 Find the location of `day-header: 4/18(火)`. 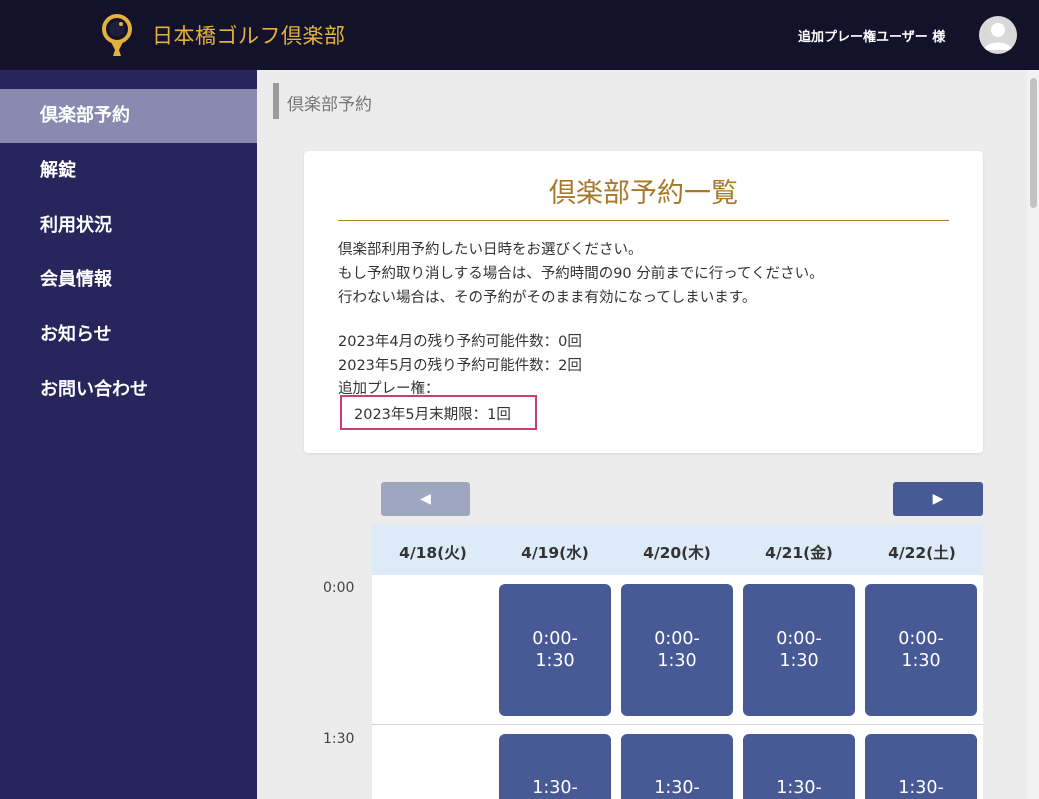

day-header: 4/18(火) is located at coordinates (433, 553).